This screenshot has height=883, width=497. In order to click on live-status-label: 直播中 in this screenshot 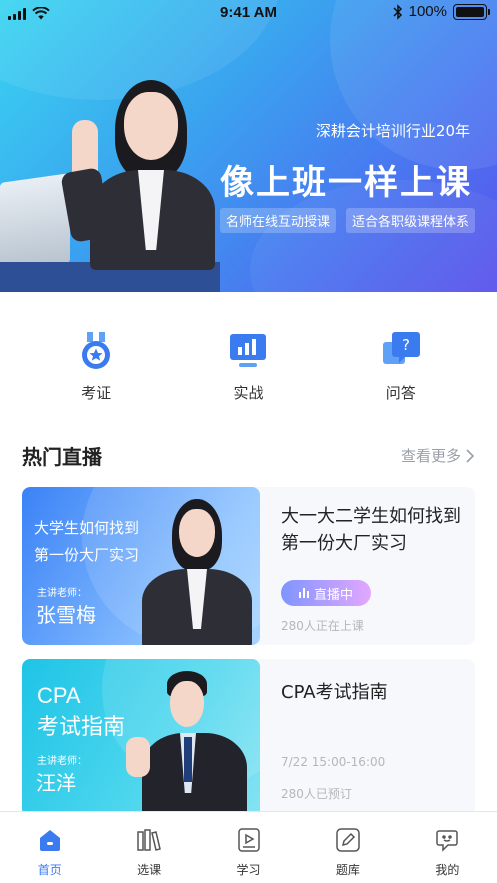, I will do `click(333, 595)`.